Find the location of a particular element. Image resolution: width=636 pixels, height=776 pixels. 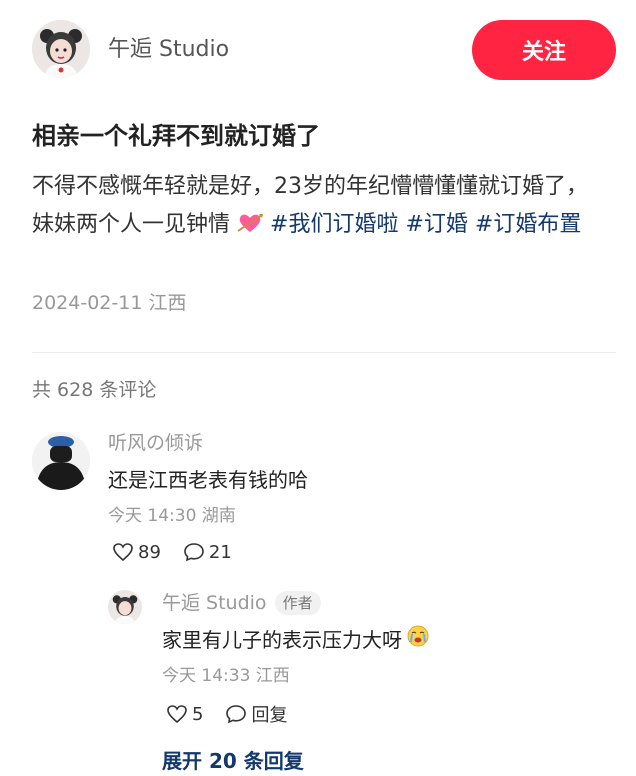

reply-like-button: 5 is located at coordinates (184, 714).